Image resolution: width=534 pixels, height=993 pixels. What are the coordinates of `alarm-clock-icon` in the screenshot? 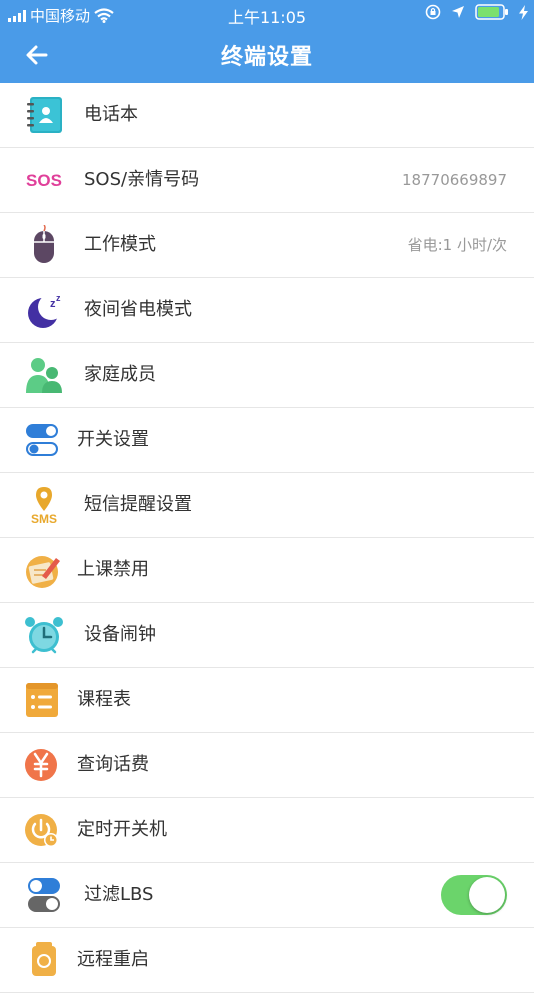 It's located at (44, 635).